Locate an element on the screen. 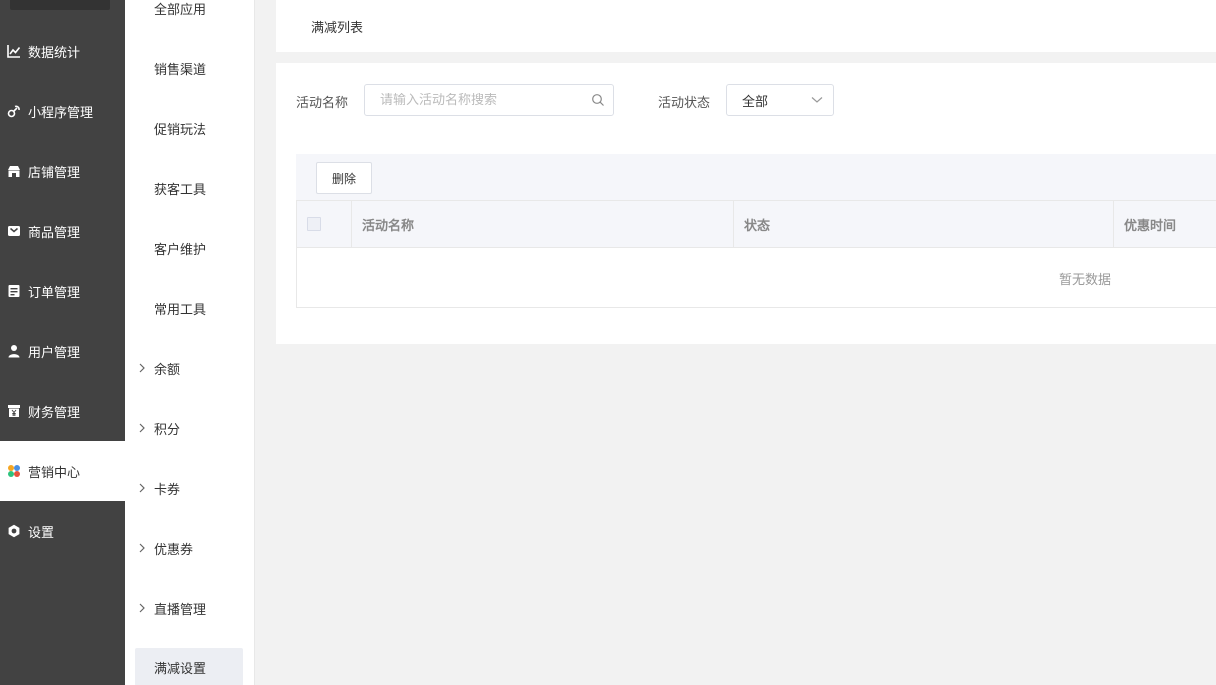  nav-item-users: 用户管理 is located at coordinates (62, 351).